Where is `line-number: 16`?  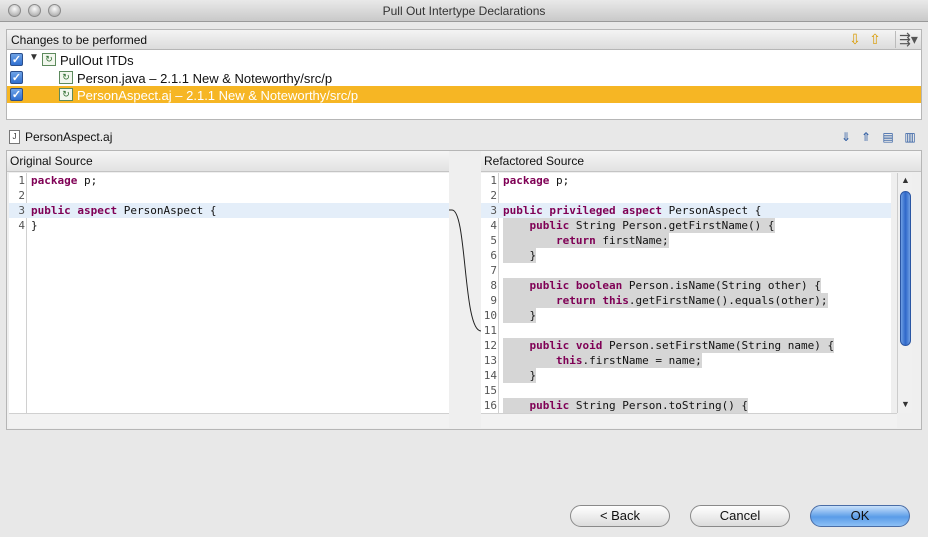
line-number: 16 is located at coordinates (490, 405).